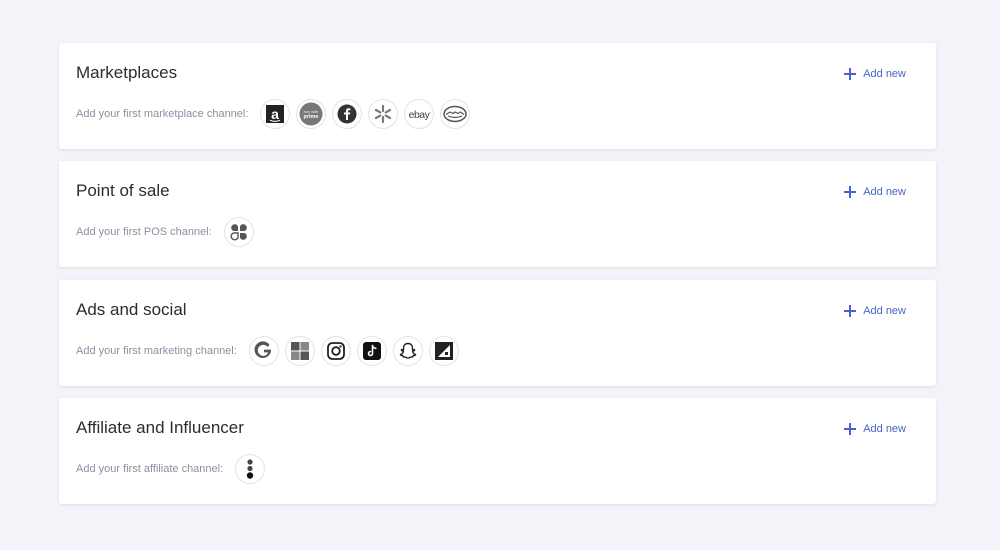 This screenshot has width=1000, height=550. What do you see at coordinates (160, 427) in the screenshot?
I see `section-title: Affiliate and Influencer` at bounding box center [160, 427].